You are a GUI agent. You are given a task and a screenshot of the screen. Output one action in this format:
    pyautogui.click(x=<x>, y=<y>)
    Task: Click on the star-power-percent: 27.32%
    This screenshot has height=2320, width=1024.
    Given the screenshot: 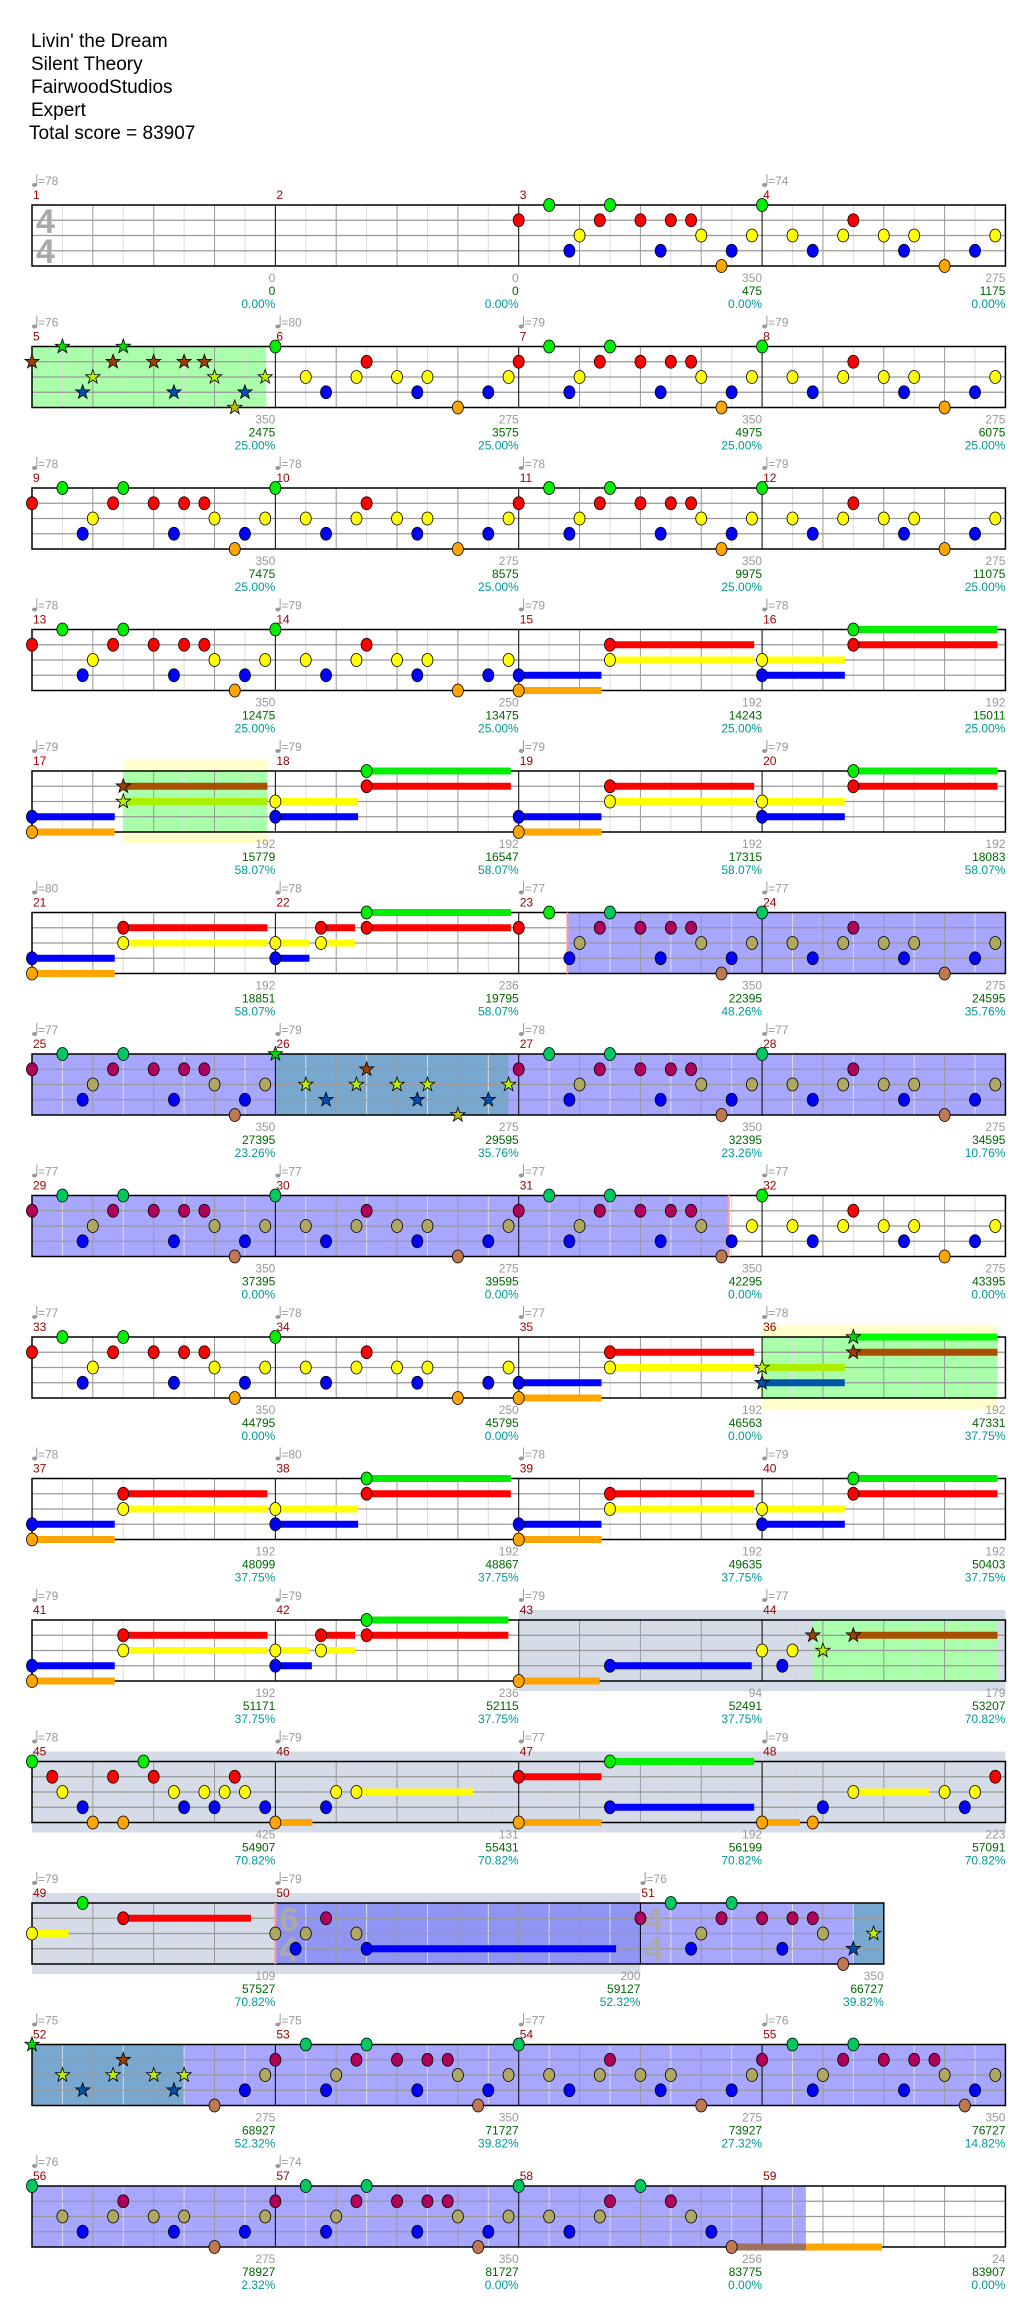 What is the action you would take?
    pyautogui.click(x=741, y=2144)
    